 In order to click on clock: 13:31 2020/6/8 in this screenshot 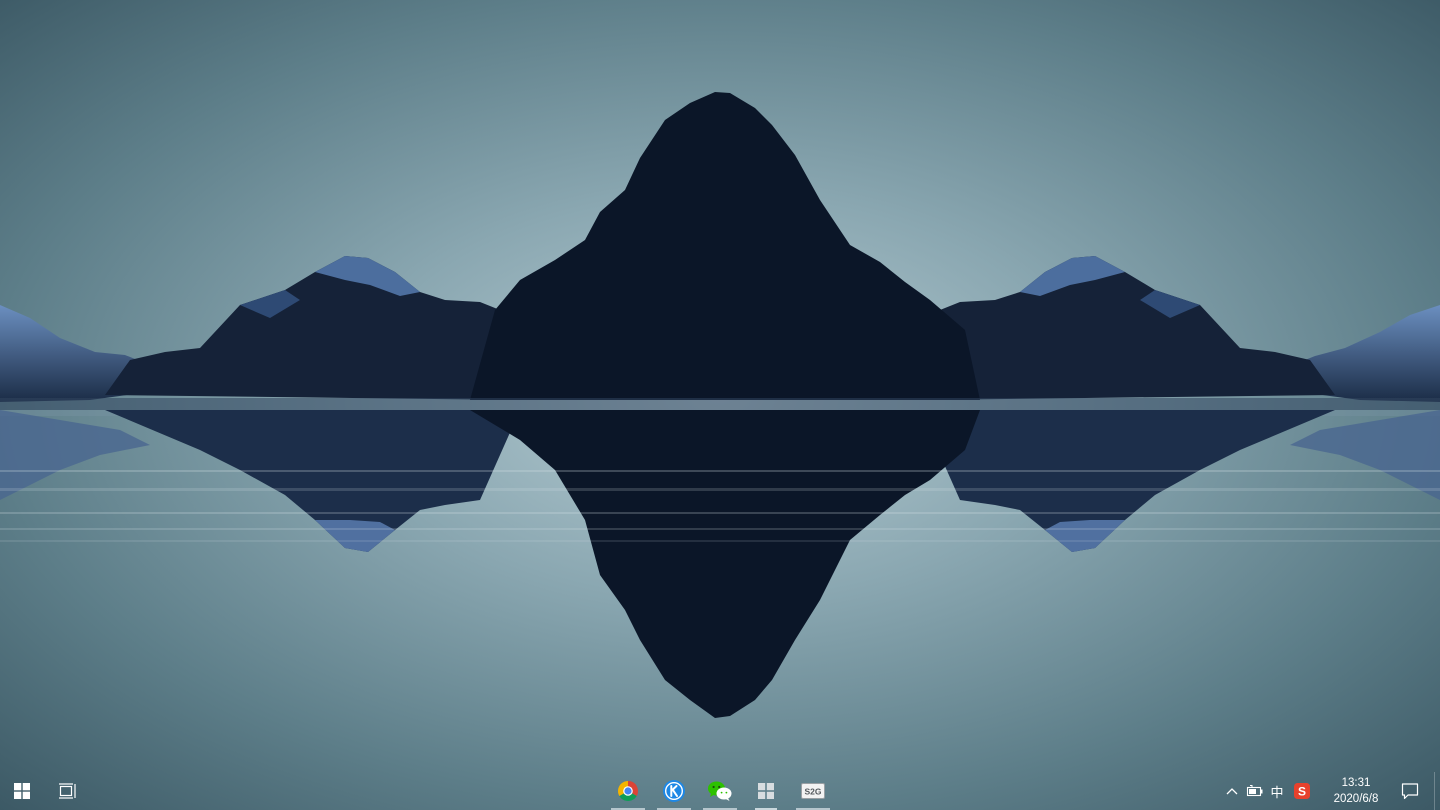, I will do `click(1356, 791)`.